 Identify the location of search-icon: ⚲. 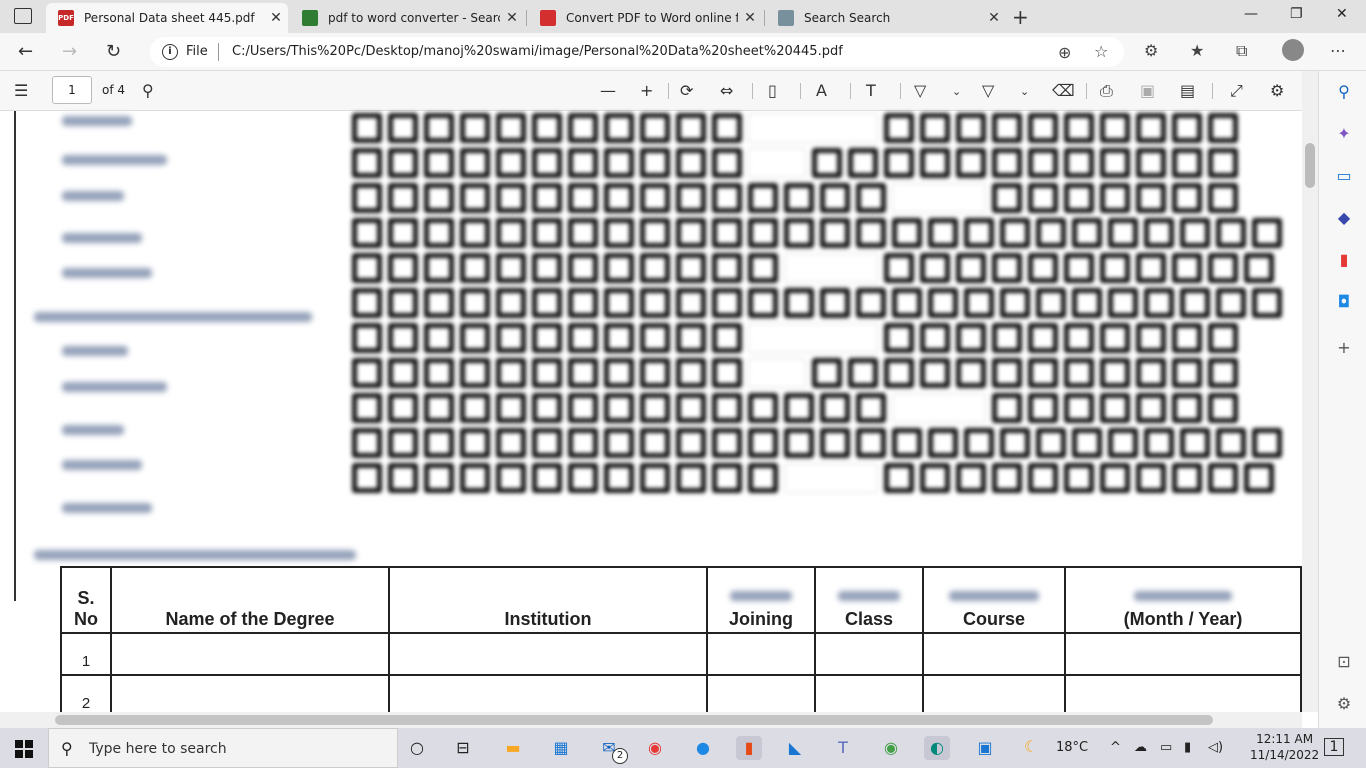
(1344, 92).